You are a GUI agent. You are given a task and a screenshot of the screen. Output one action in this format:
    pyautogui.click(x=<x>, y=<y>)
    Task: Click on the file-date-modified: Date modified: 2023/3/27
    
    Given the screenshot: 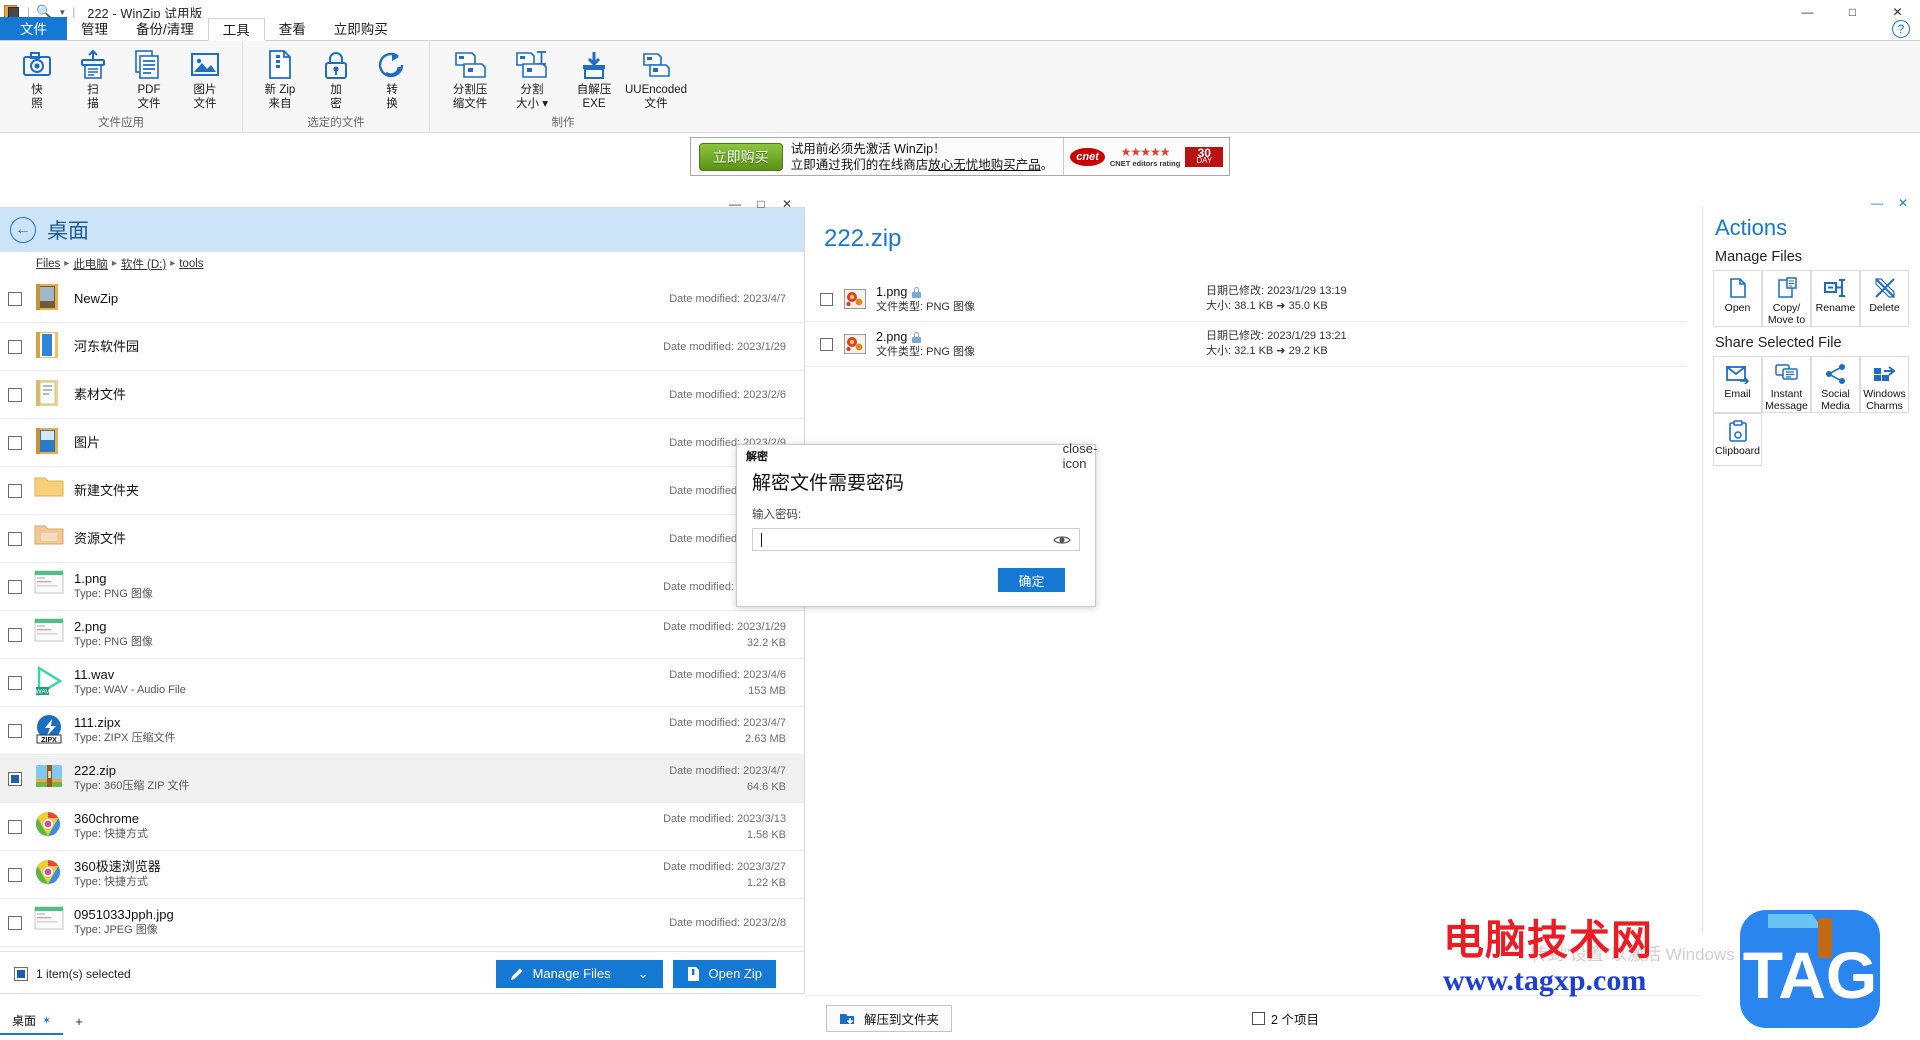 What is the action you would take?
    pyautogui.click(x=724, y=866)
    